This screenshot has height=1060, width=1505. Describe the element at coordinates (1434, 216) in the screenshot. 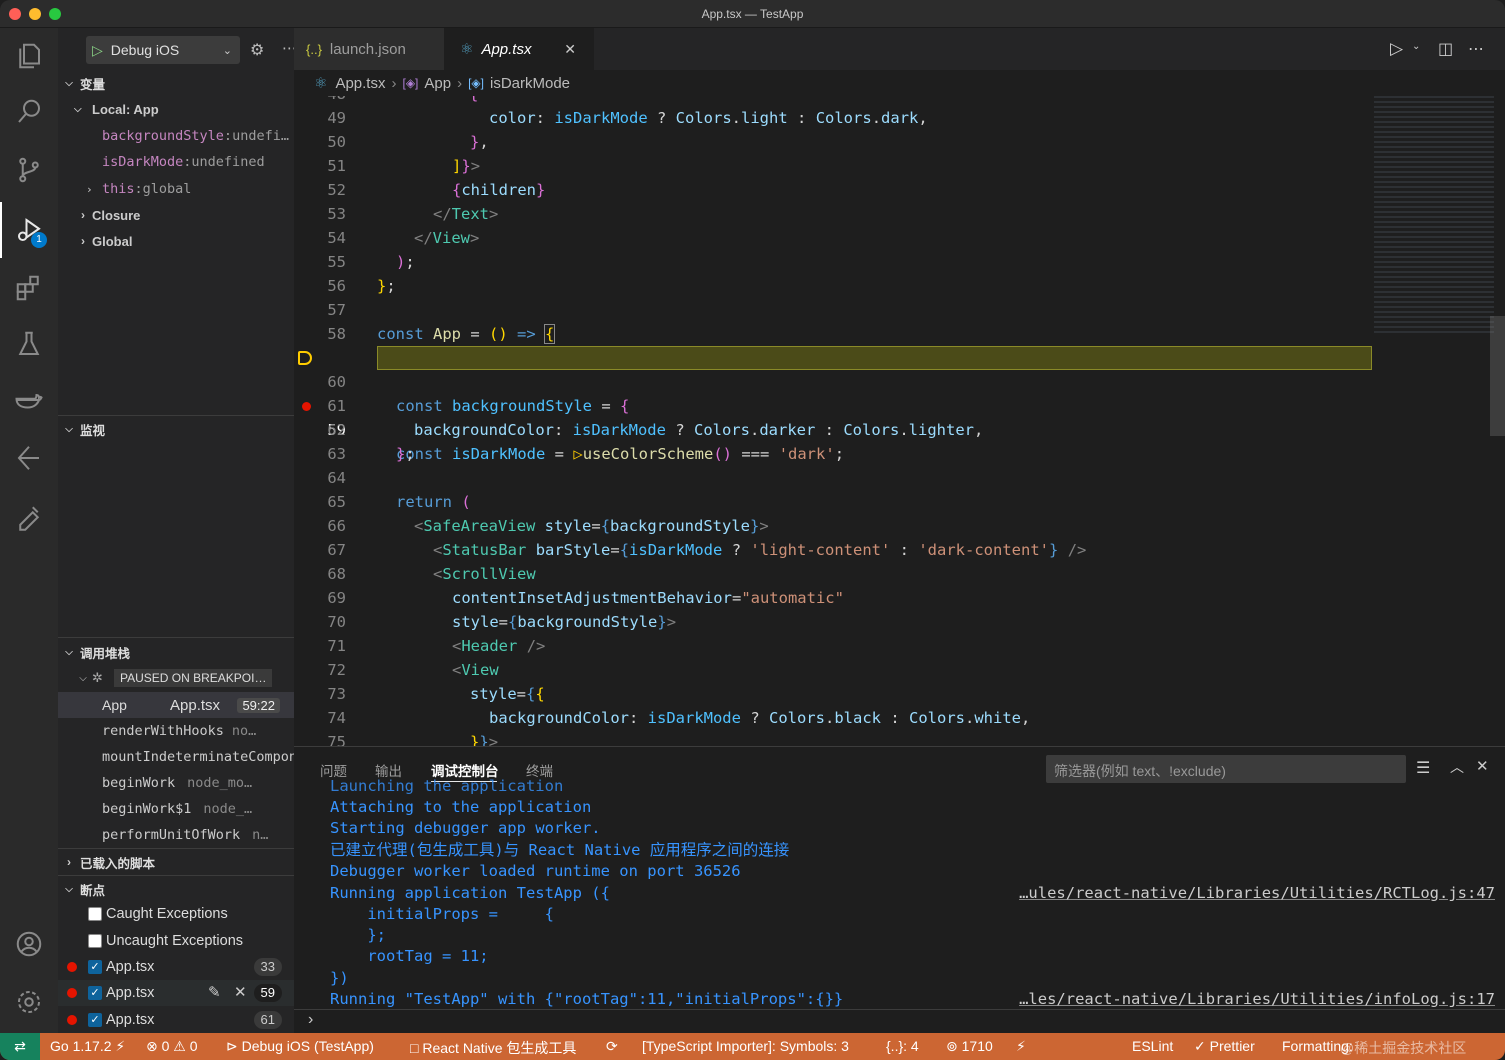

I see `minimap` at that location.